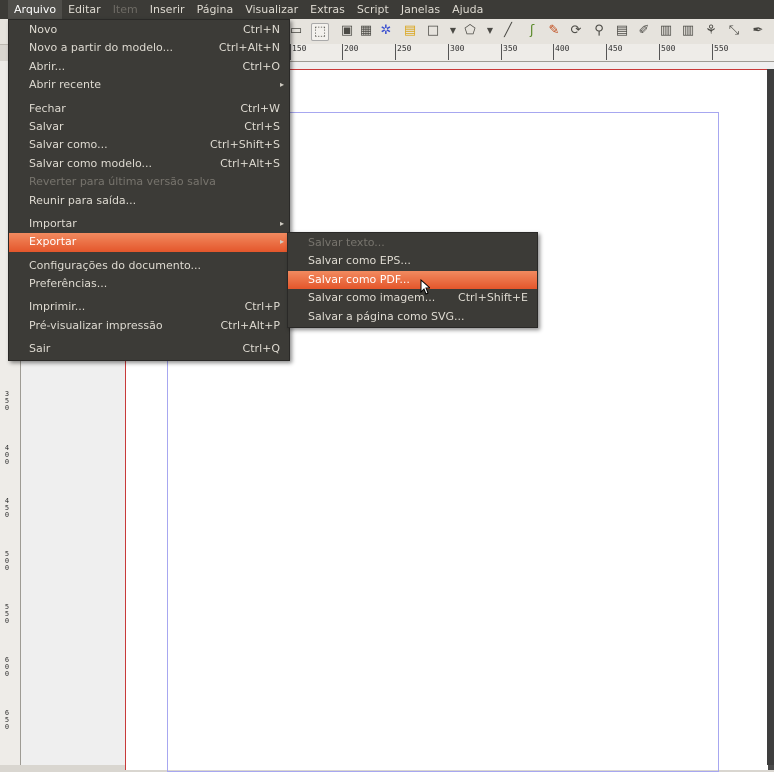 The height and width of the screenshot is (772, 774). What do you see at coordinates (149, 349) in the screenshot?
I see `menu-item-sair: Sair Ctrl+Q` at bounding box center [149, 349].